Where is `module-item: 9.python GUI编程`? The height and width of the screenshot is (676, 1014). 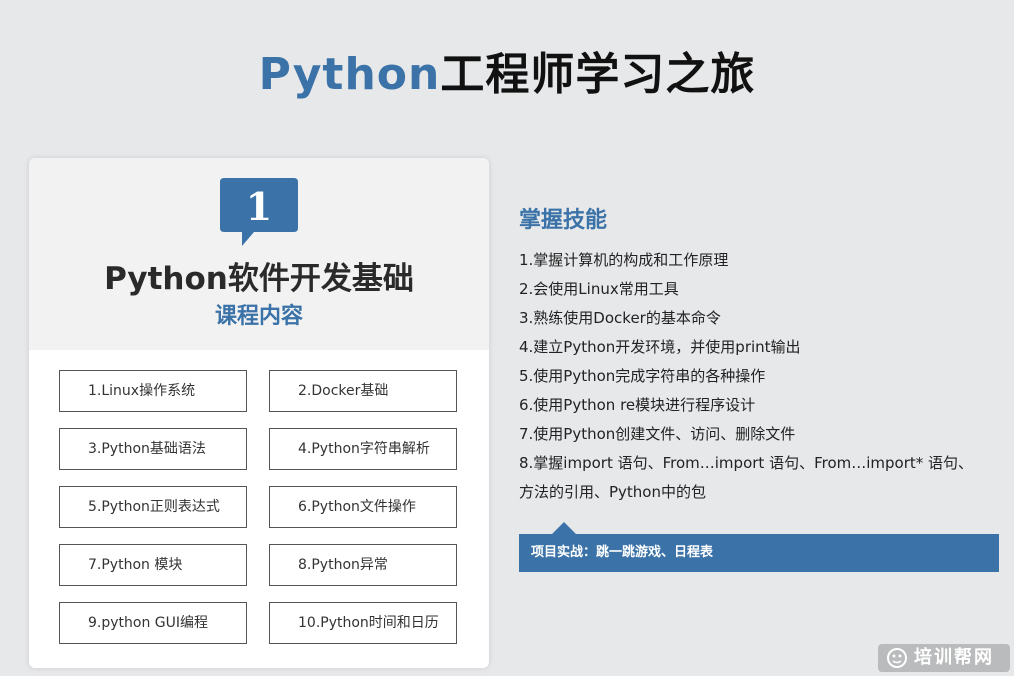
module-item: 9.python GUI编程 is located at coordinates (153, 623).